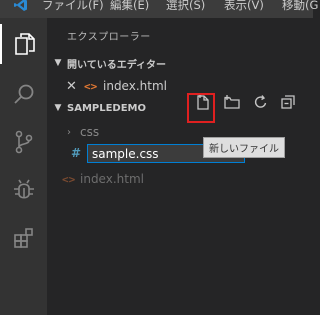 Image resolution: width=320 pixels, height=315 pixels. What do you see at coordinates (180, 63) in the screenshot?
I see `open-editors-header: ▼ 開いているエディター` at bounding box center [180, 63].